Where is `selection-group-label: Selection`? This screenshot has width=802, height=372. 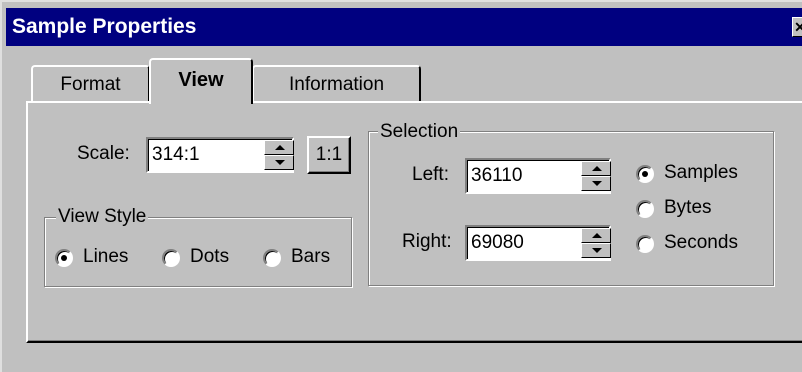
selection-group-label: Selection is located at coordinates (419, 132).